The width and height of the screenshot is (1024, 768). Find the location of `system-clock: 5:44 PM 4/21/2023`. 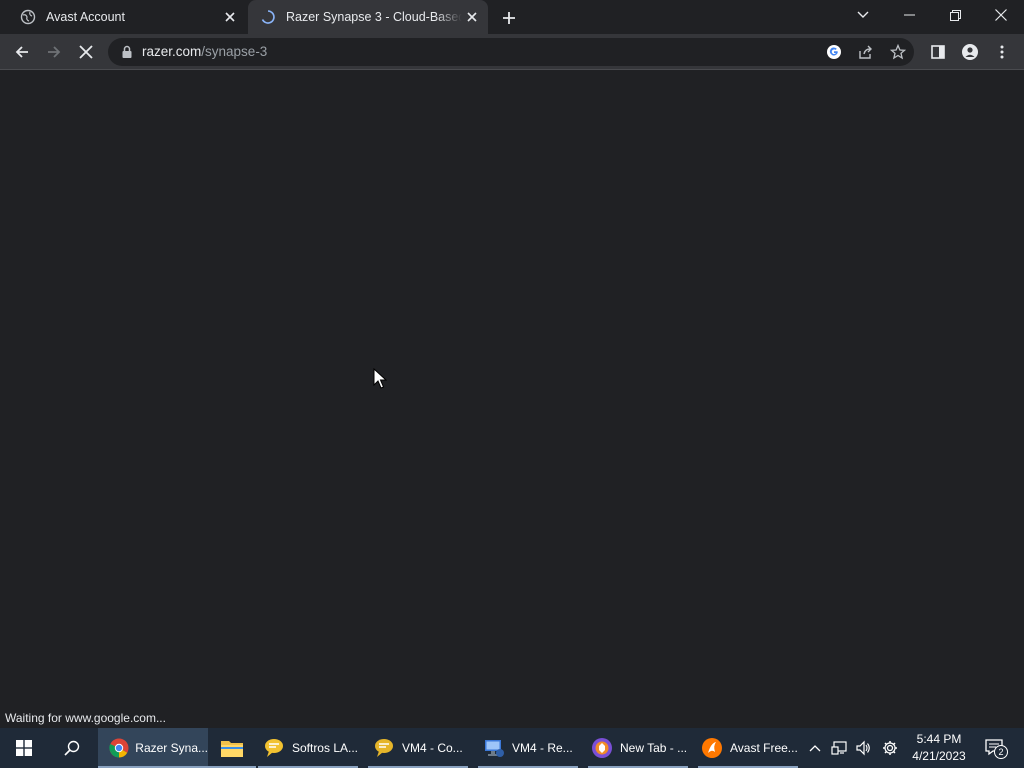

system-clock: 5:44 PM 4/21/2023 is located at coordinates (939, 748).